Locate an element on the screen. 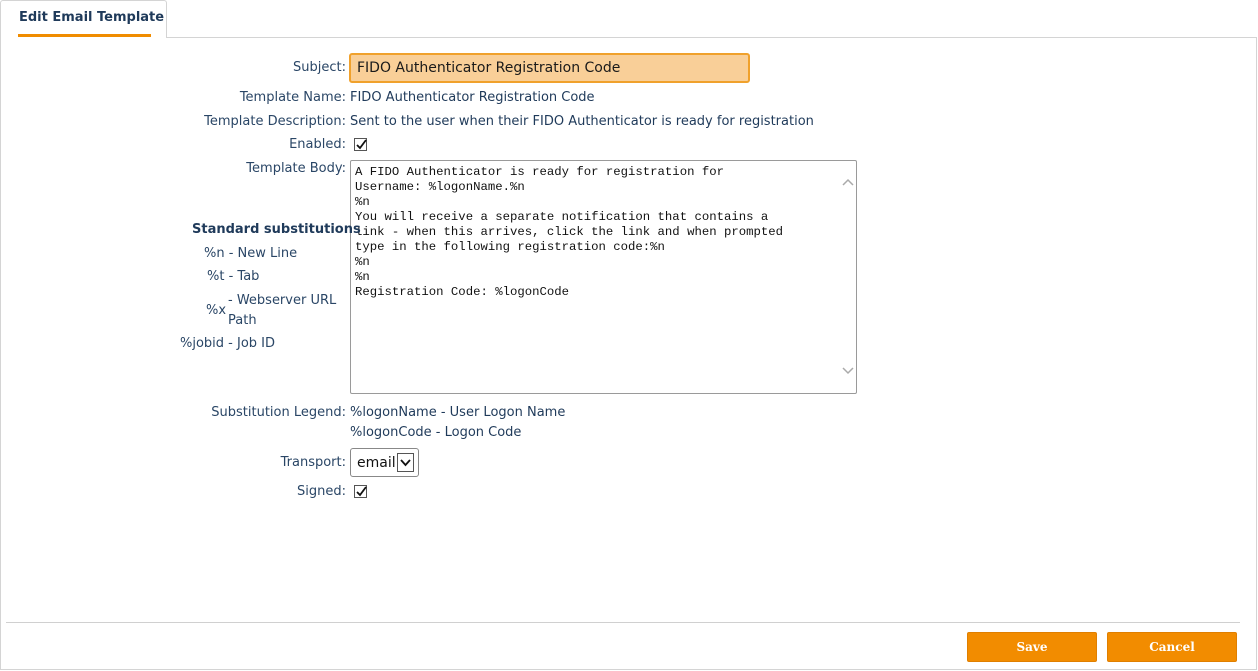 Image resolution: width=1258 pixels, height=671 pixels. scroll-down-icon is located at coordinates (848, 371).